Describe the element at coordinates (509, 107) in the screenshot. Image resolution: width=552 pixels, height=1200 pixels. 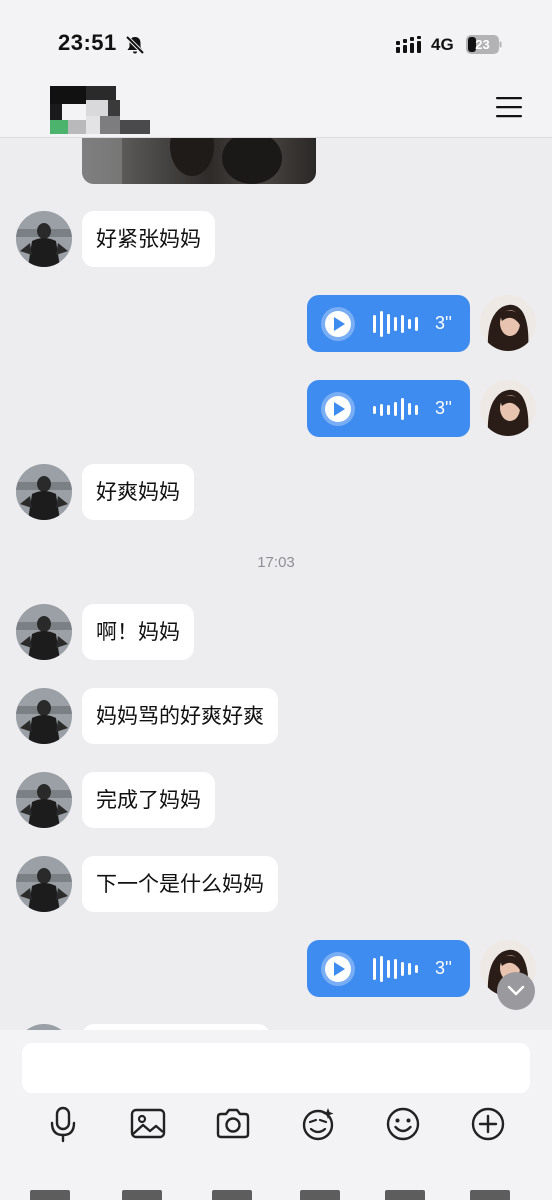
I see `menu-icon` at that location.